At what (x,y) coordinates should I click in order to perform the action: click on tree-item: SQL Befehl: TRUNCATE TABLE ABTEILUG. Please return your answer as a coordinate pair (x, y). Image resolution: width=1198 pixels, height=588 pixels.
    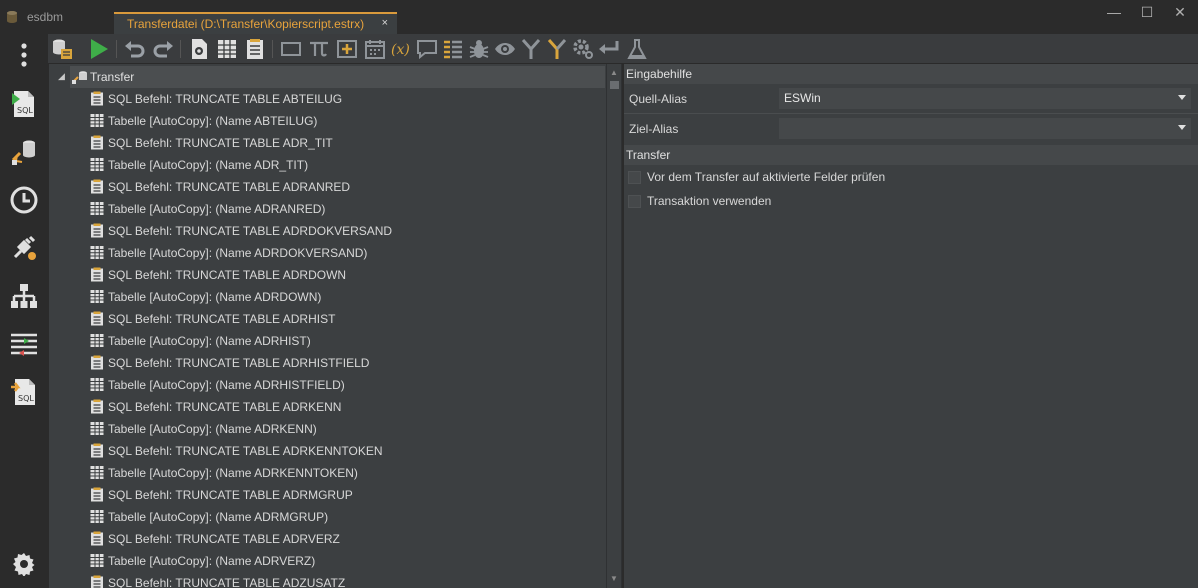
    Looking at the image, I should click on (345, 99).